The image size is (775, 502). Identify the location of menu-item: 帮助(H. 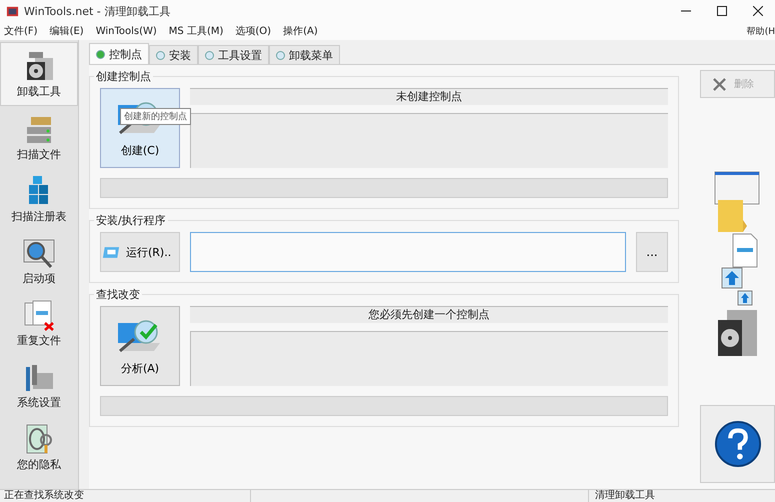
(760, 31).